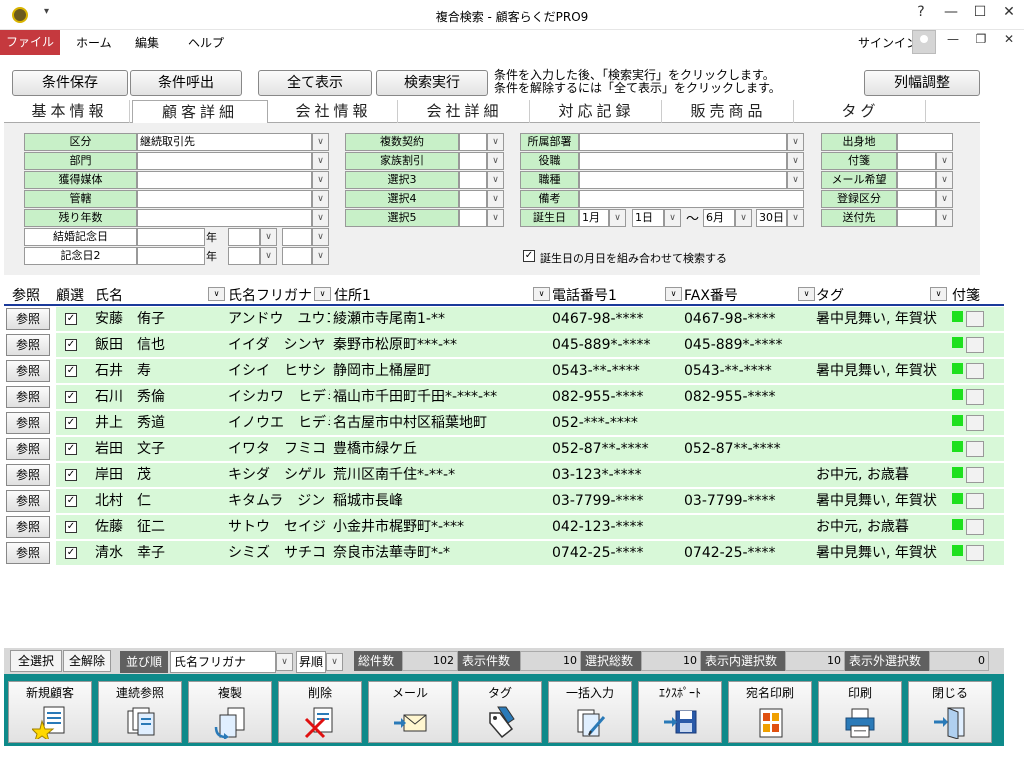 This screenshot has height=768, width=1024. Describe the element at coordinates (244, 237) in the screenshot. I see `month-field` at that location.